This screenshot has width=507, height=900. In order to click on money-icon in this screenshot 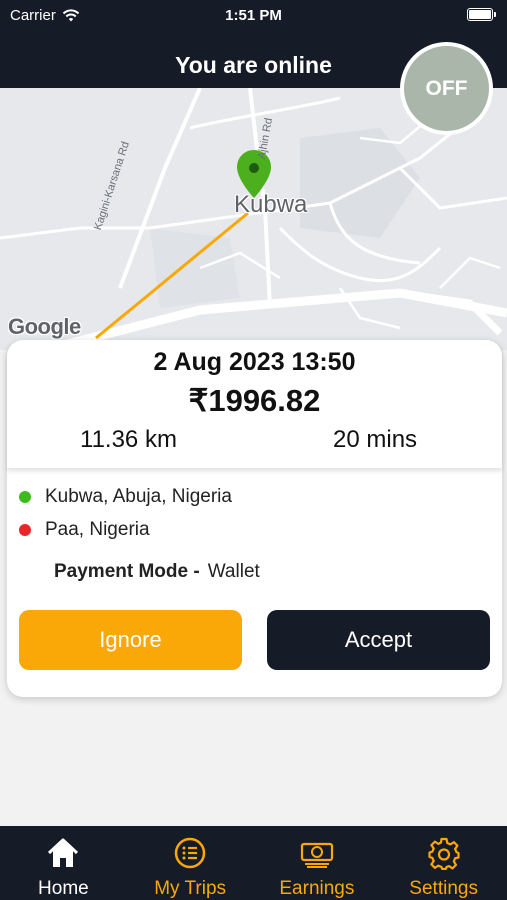, I will do `click(316, 855)`.